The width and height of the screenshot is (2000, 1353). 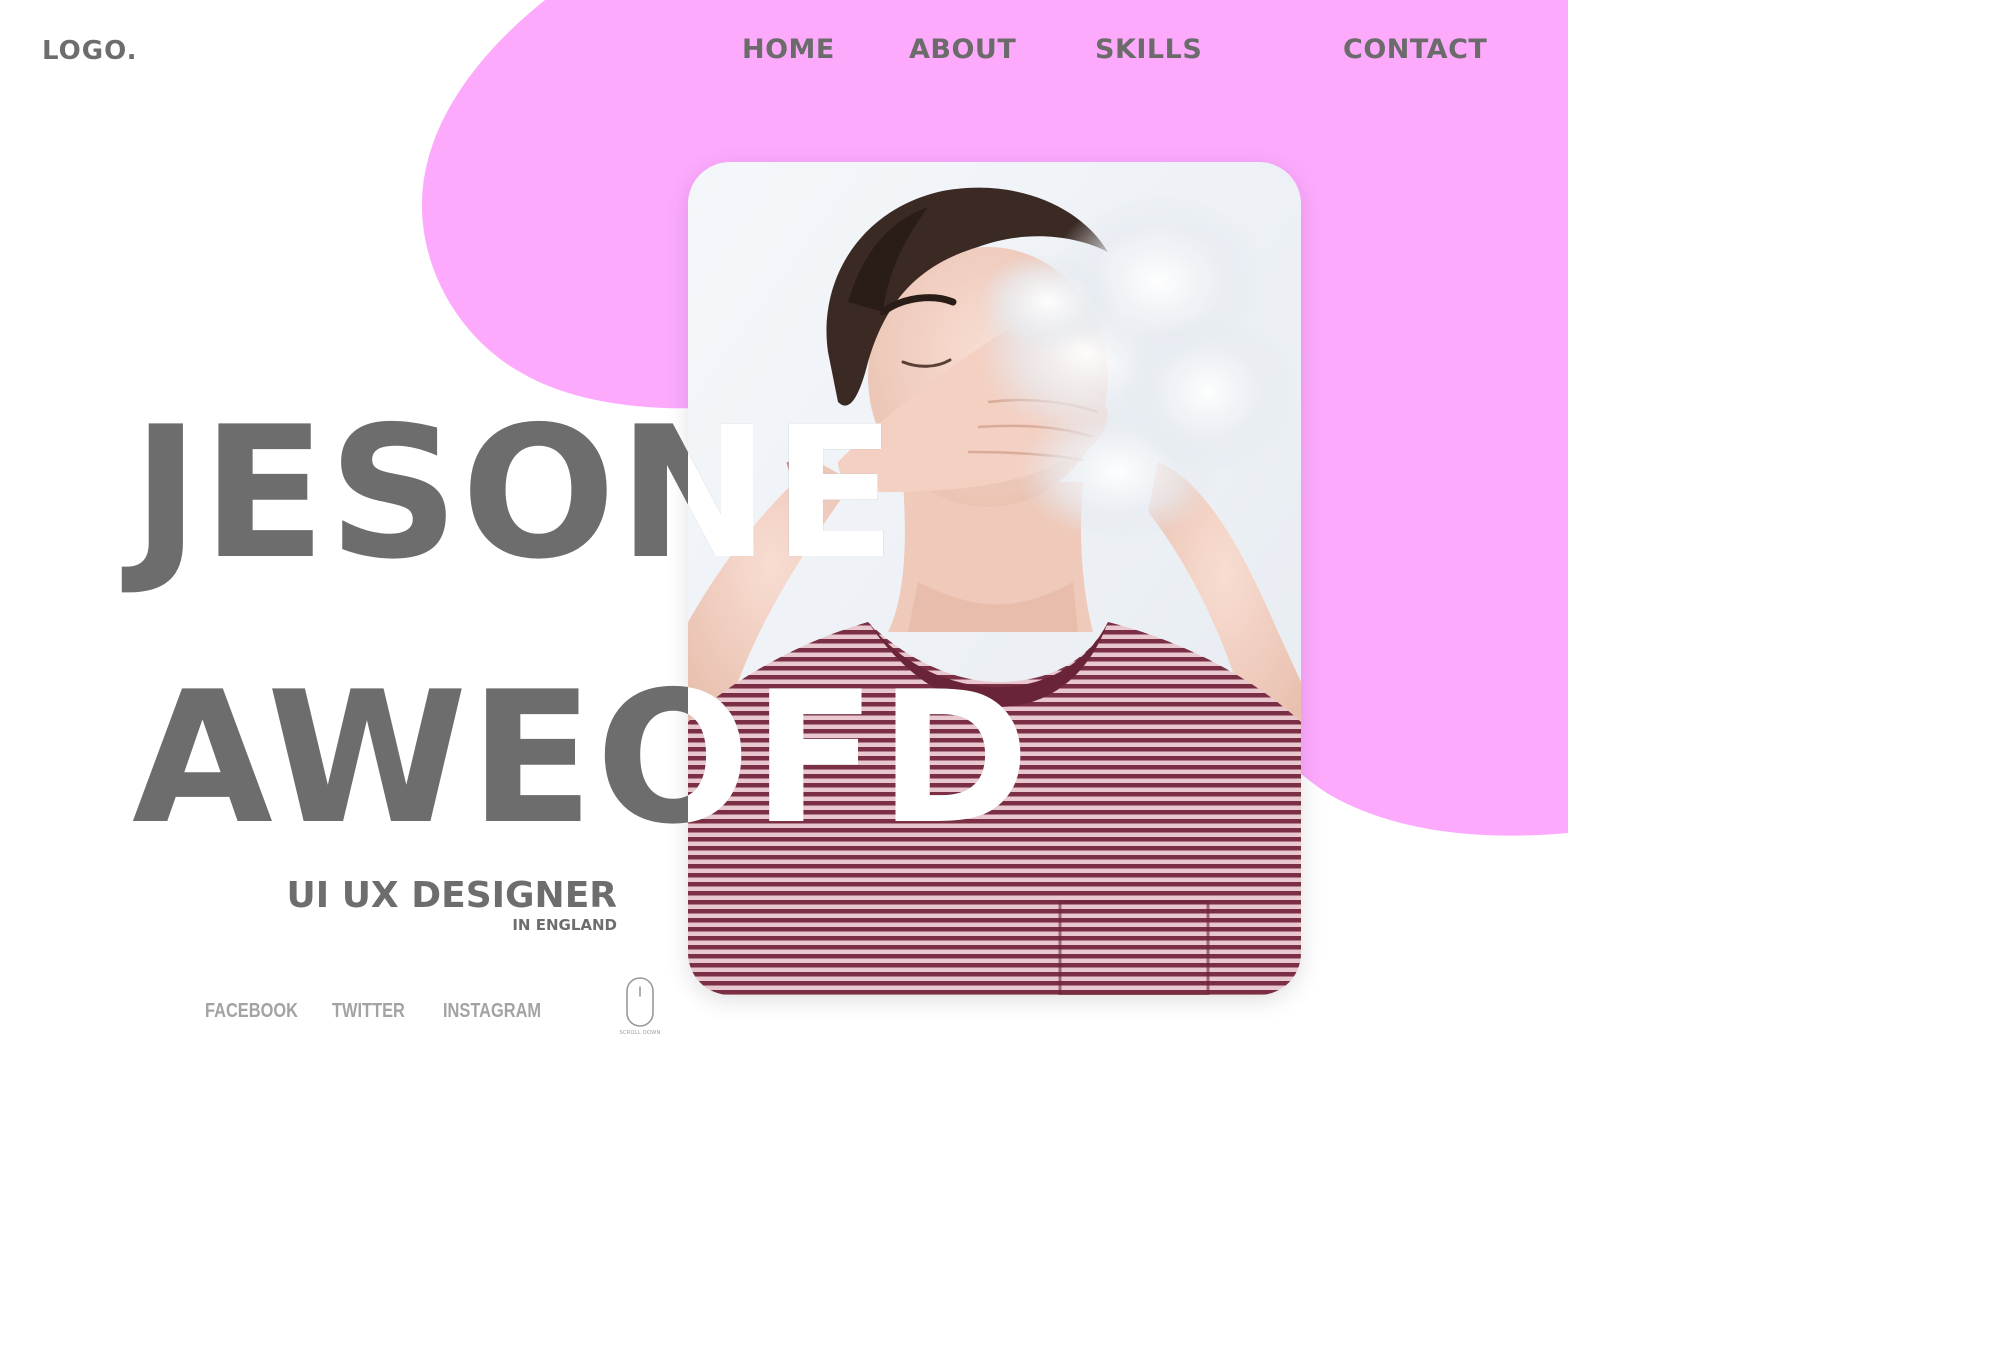 I want to click on hero-name-line2-text: AWEOFD, so click(x=582, y=758).